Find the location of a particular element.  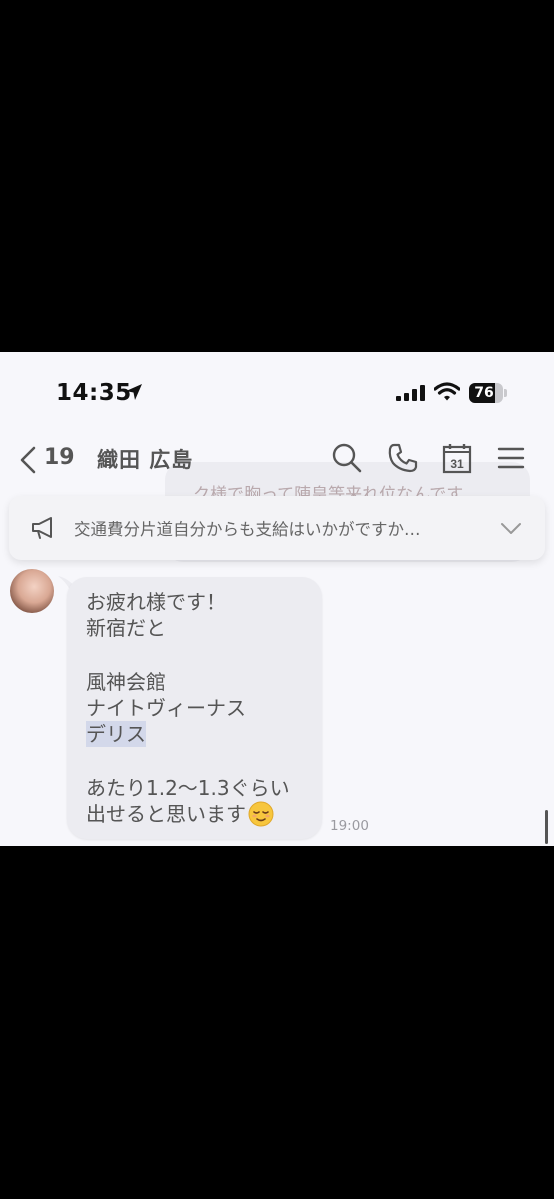

message-line: 出せると思います is located at coordinates (166, 814).